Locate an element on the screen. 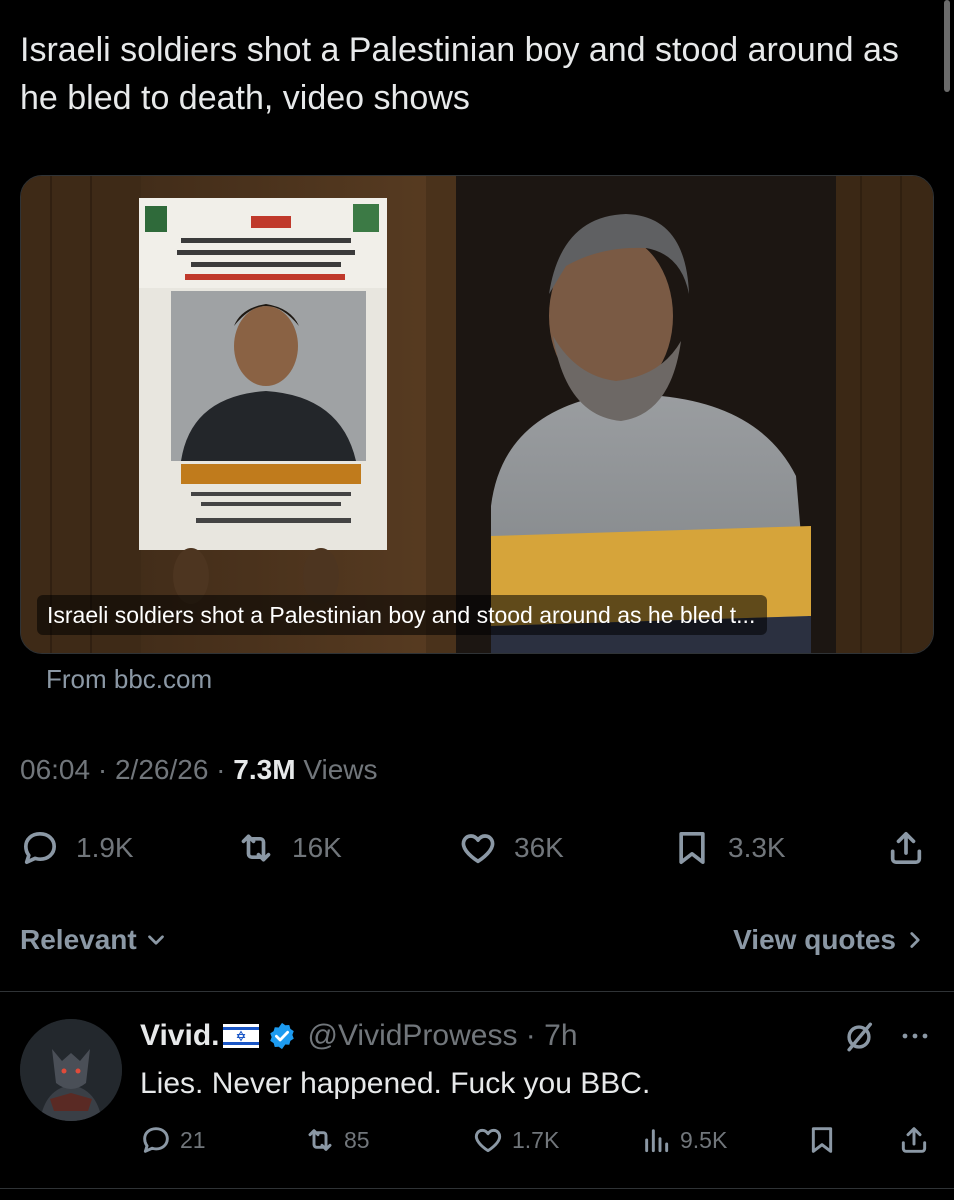 This screenshot has height=1200, width=954. reply-text: Lies. Never happened. Fuck you BBC. is located at coordinates (395, 1083).